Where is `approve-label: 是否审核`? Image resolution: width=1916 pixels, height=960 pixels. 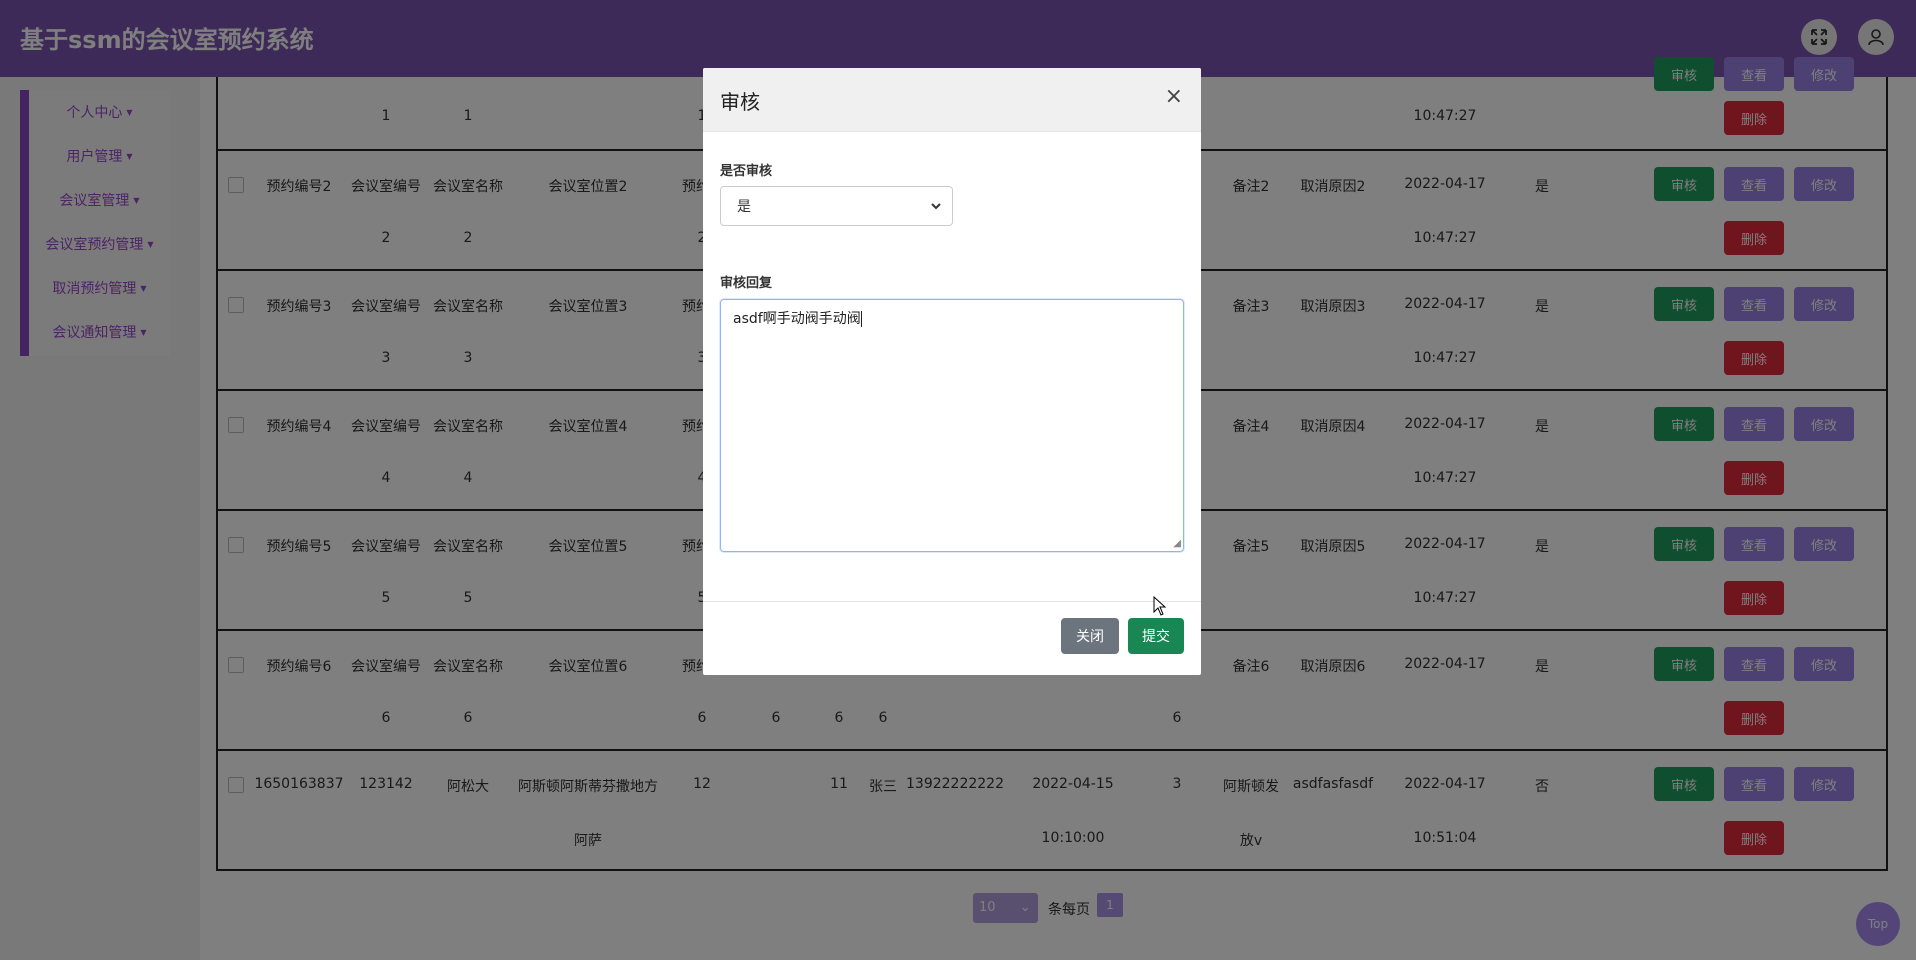
approve-label: 是否审核 is located at coordinates (746, 171).